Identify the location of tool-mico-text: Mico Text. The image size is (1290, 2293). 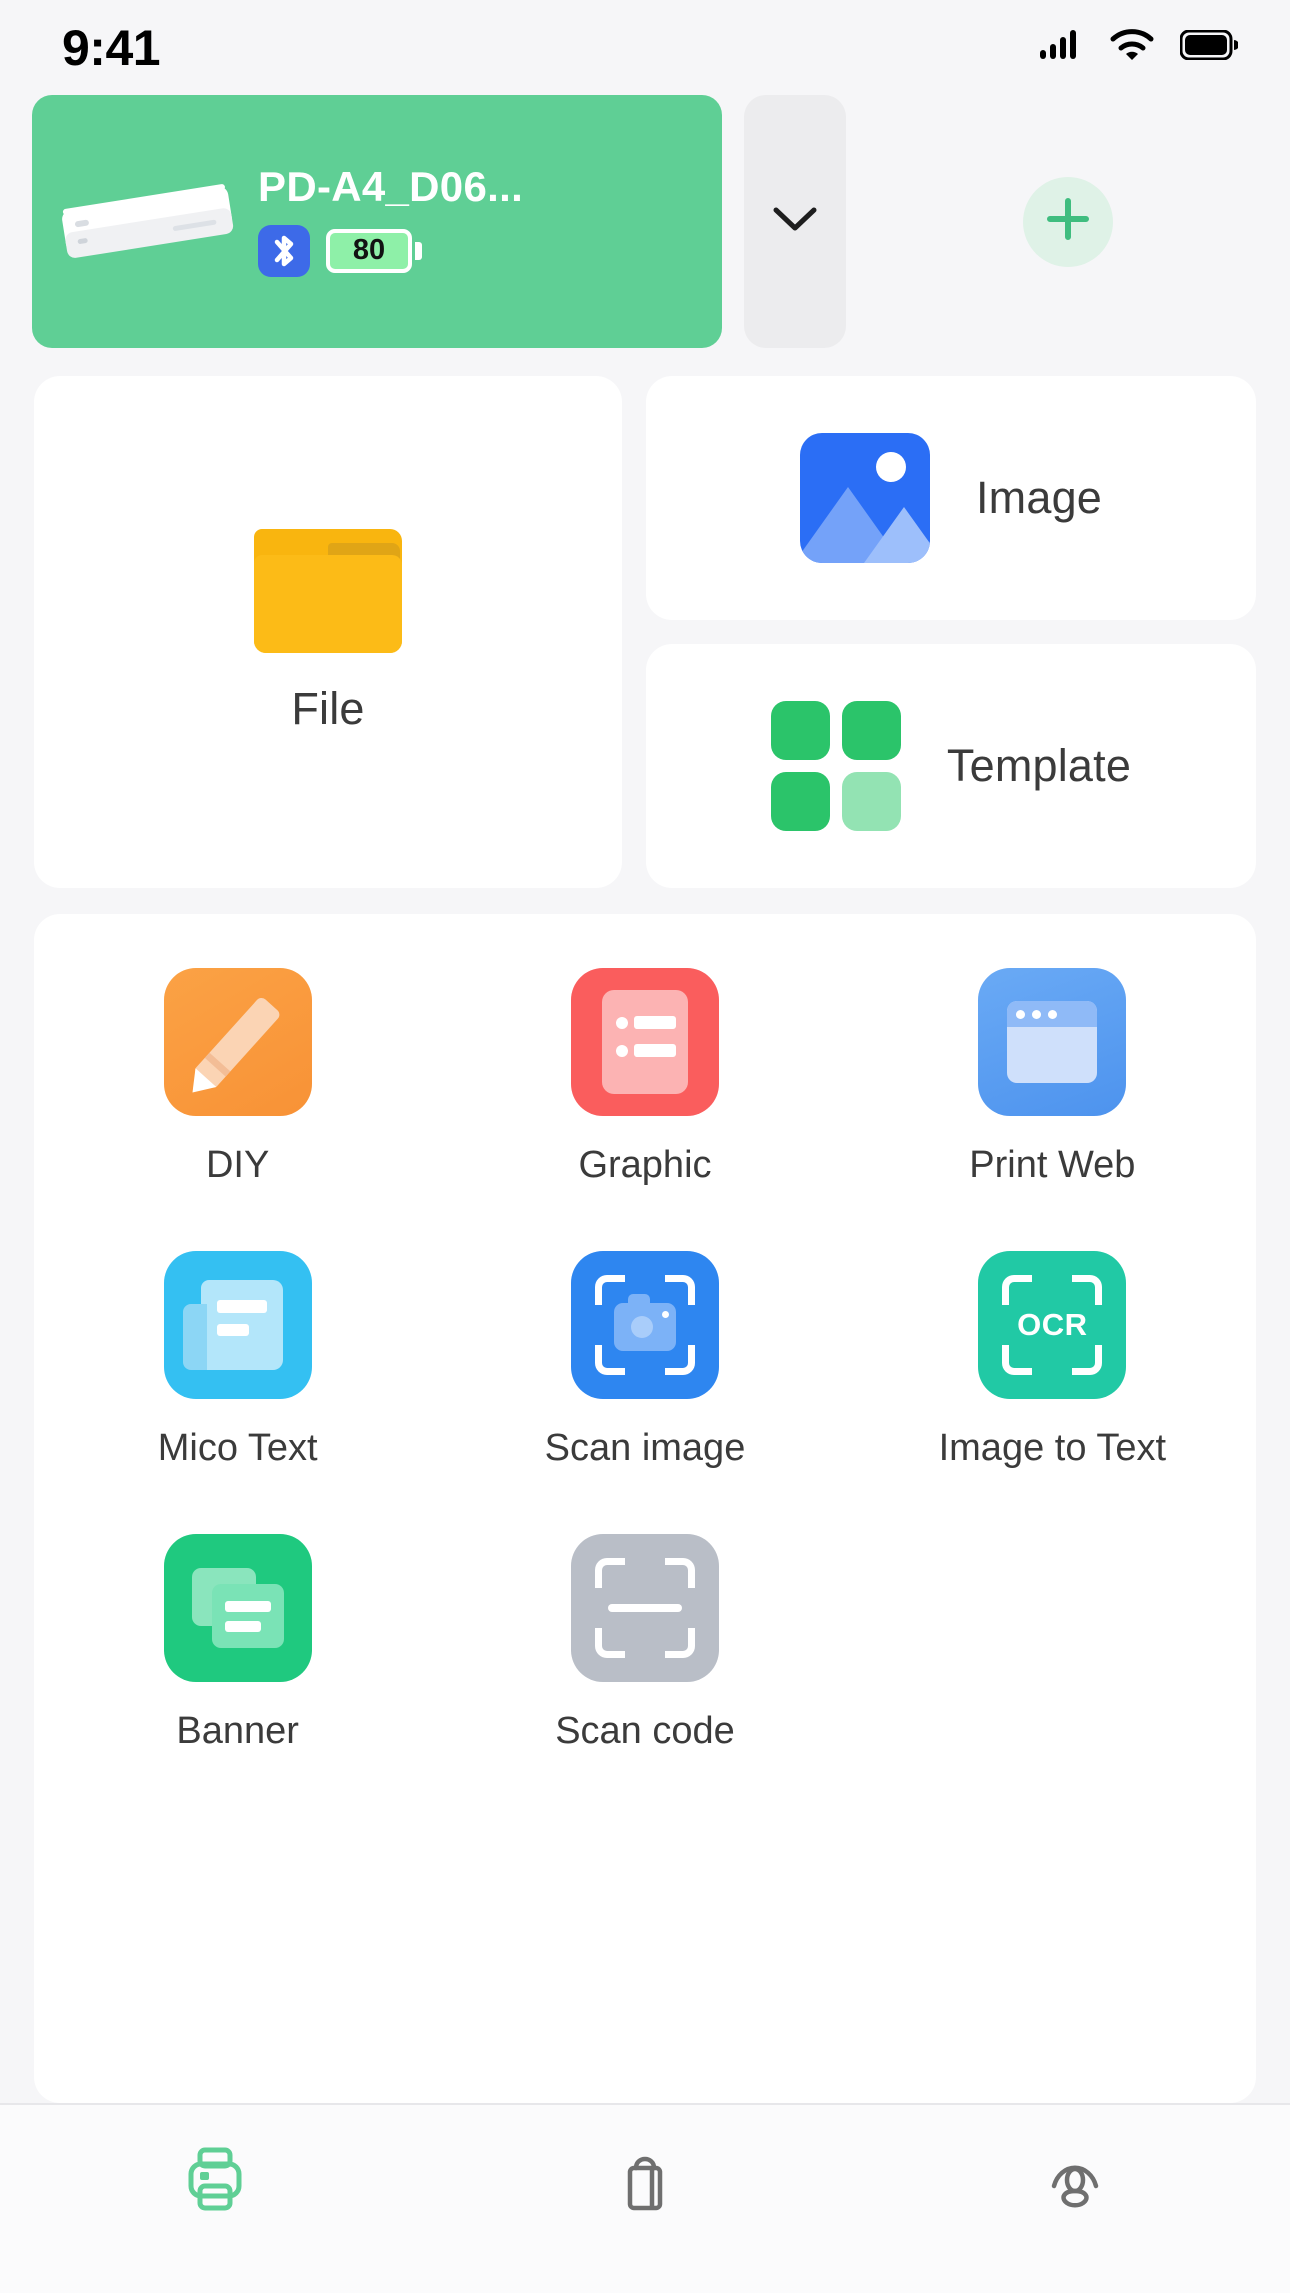
(237, 1360).